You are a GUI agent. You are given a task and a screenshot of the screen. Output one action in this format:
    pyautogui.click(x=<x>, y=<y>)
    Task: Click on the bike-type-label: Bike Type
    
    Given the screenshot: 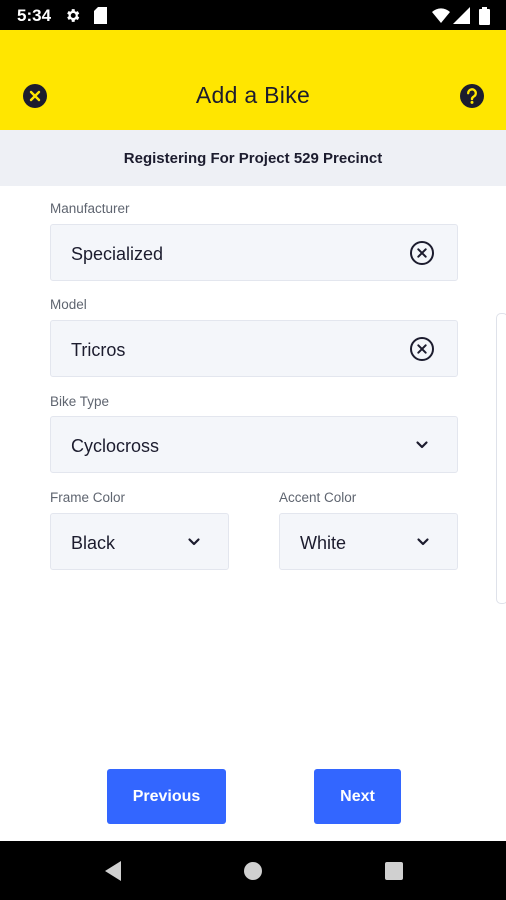 What is the action you would take?
    pyautogui.click(x=80, y=401)
    